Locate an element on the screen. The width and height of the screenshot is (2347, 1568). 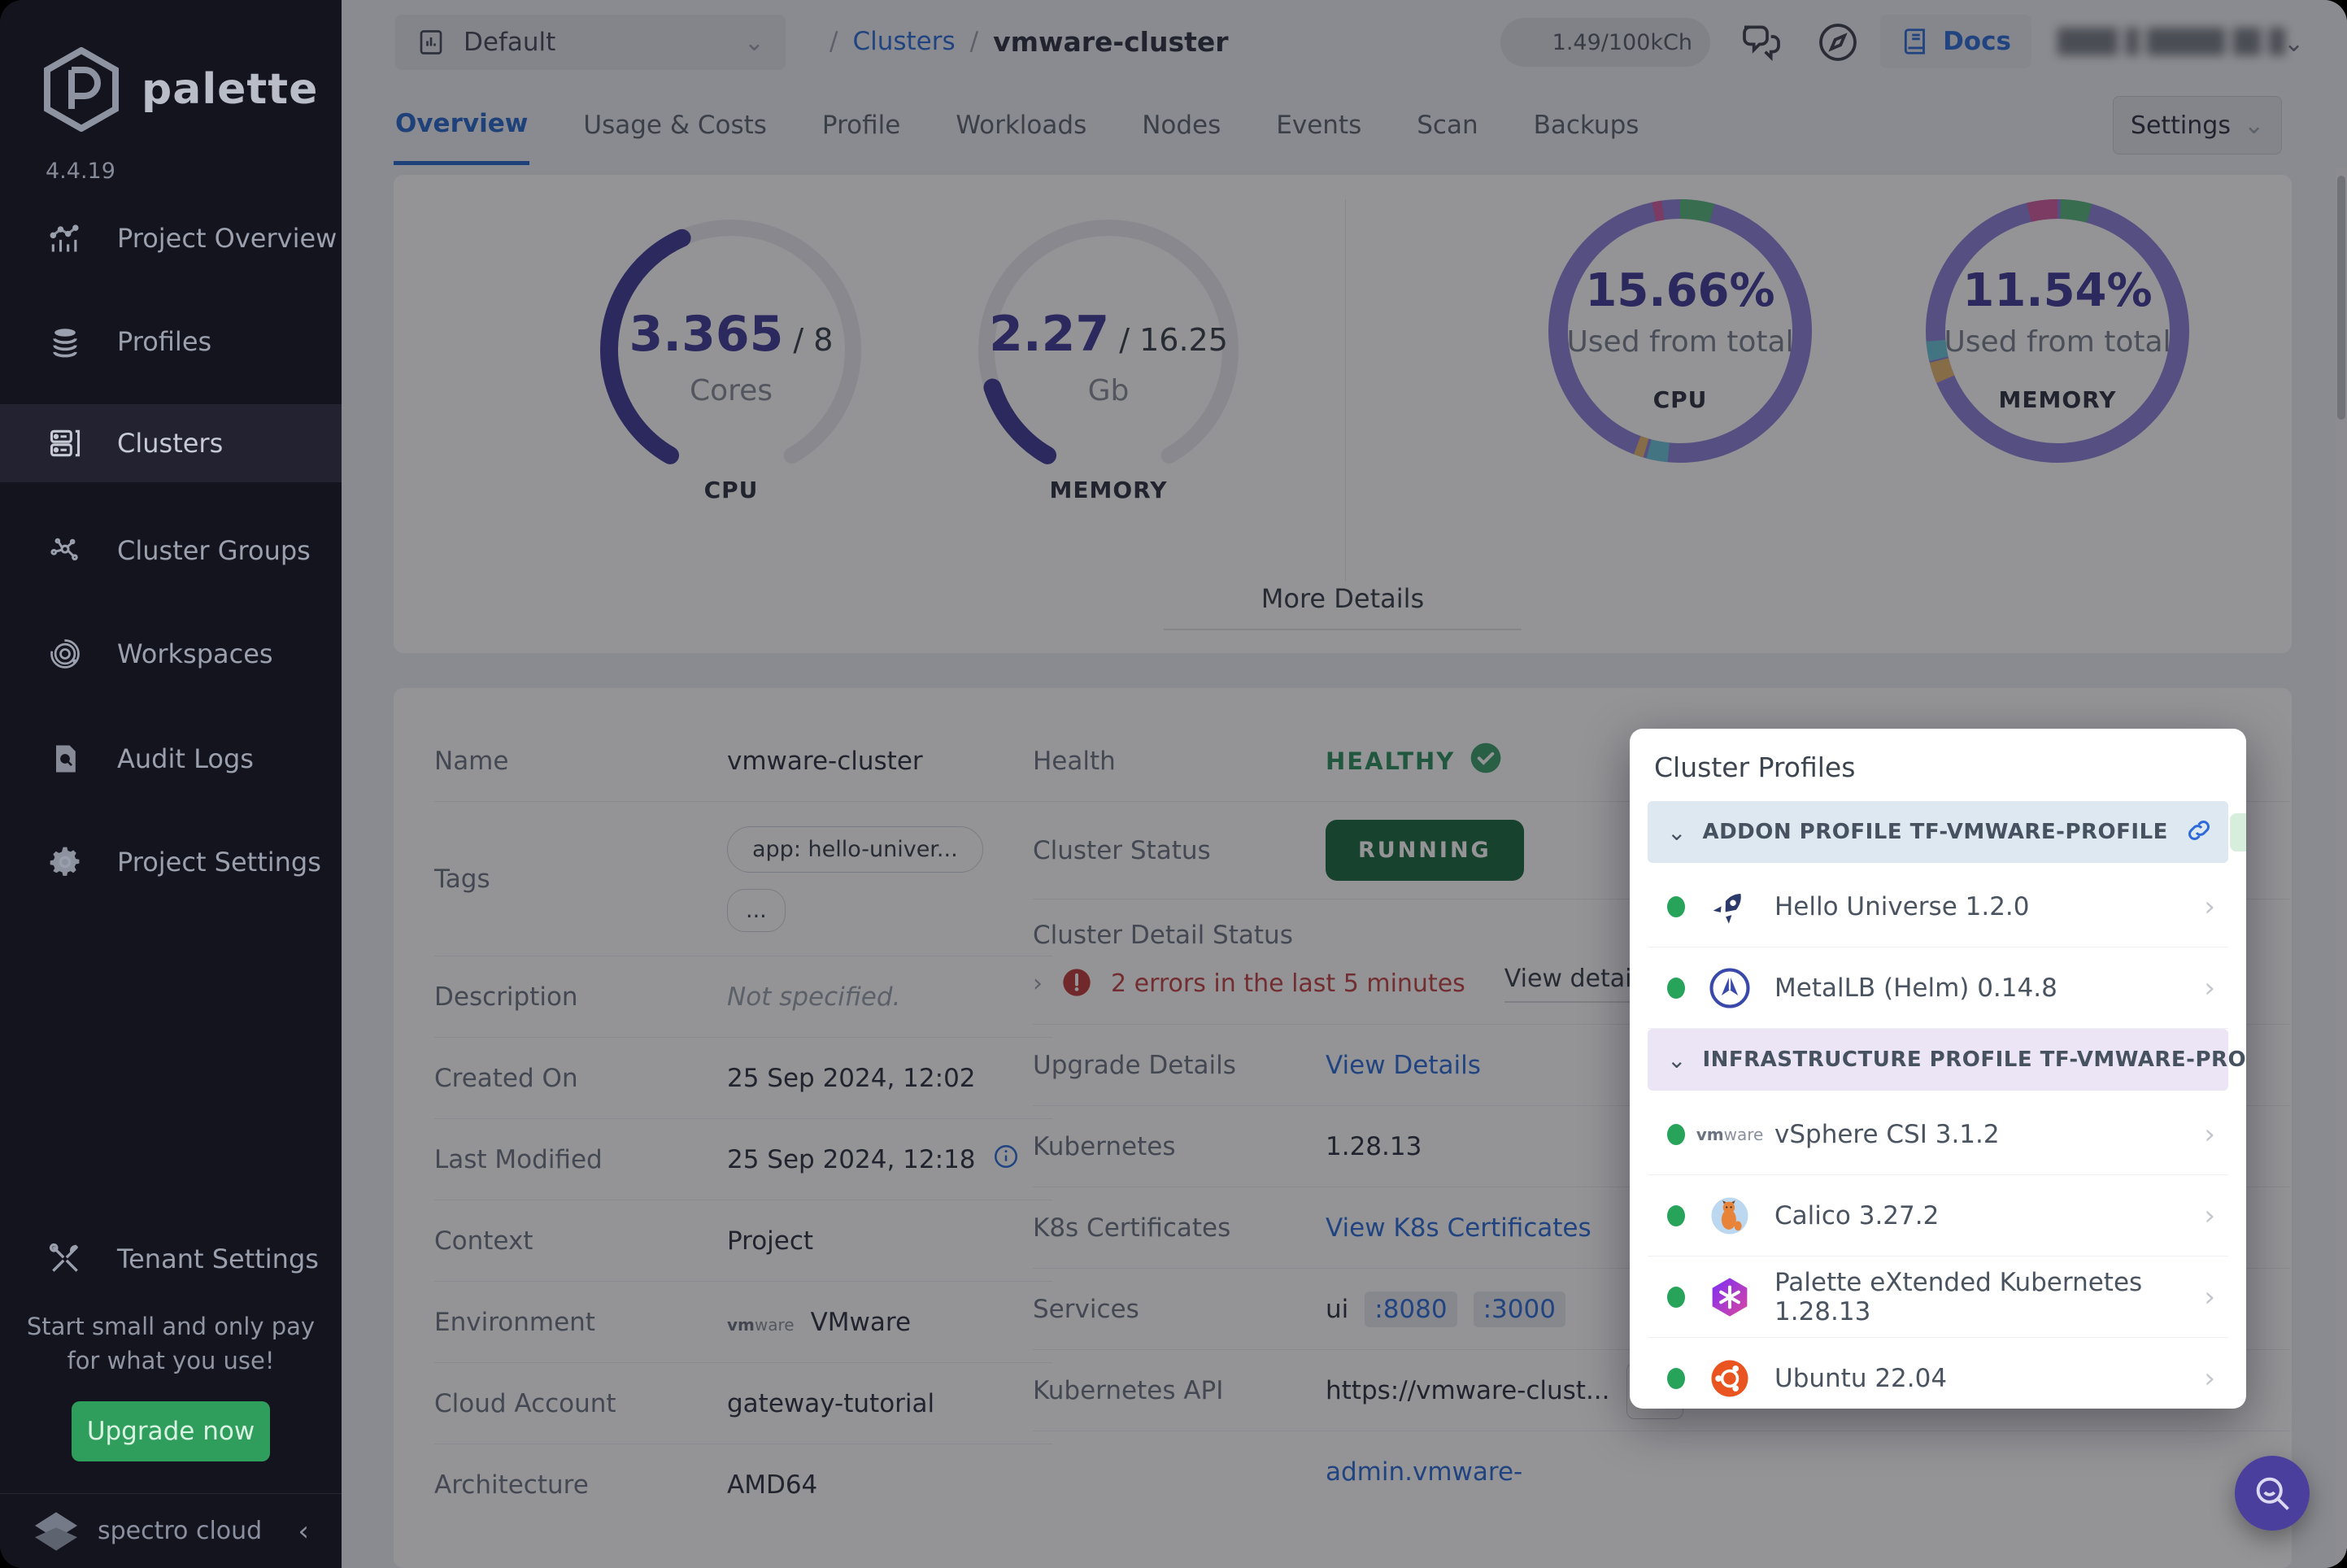
sidebar-item-label: Project Overview is located at coordinates (227, 238).